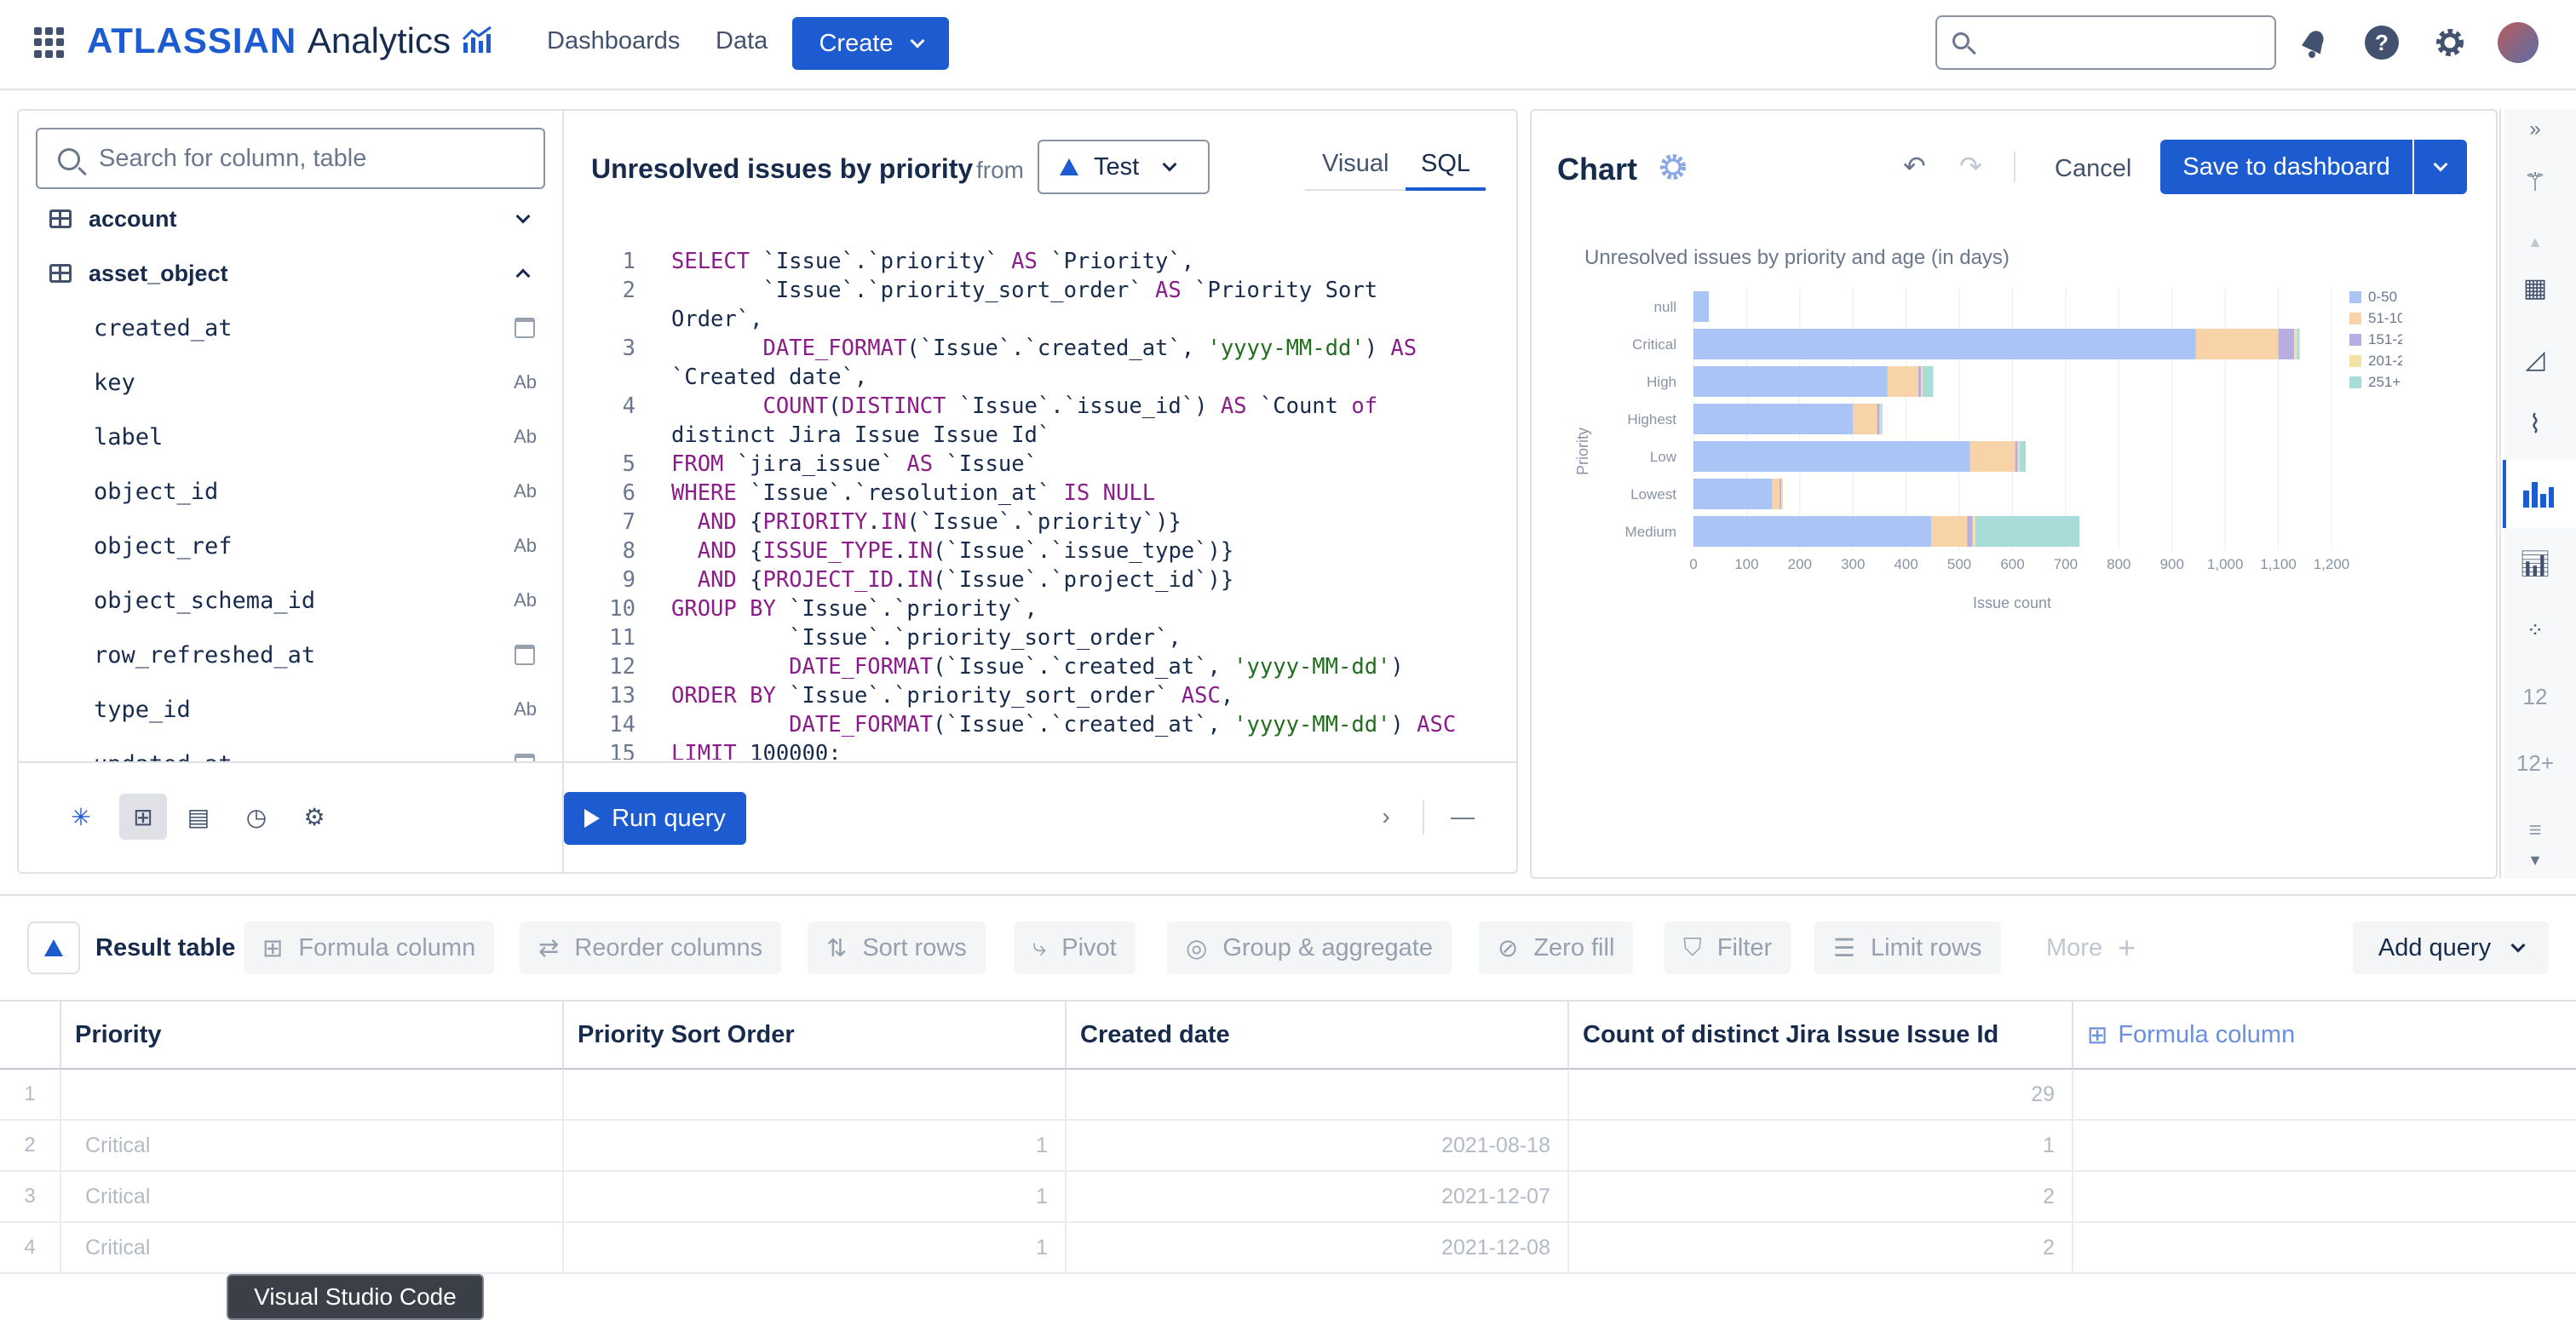  What do you see at coordinates (2535, 424) in the screenshot?
I see `line-chart-icon: ⌇` at bounding box center [2535, 424].